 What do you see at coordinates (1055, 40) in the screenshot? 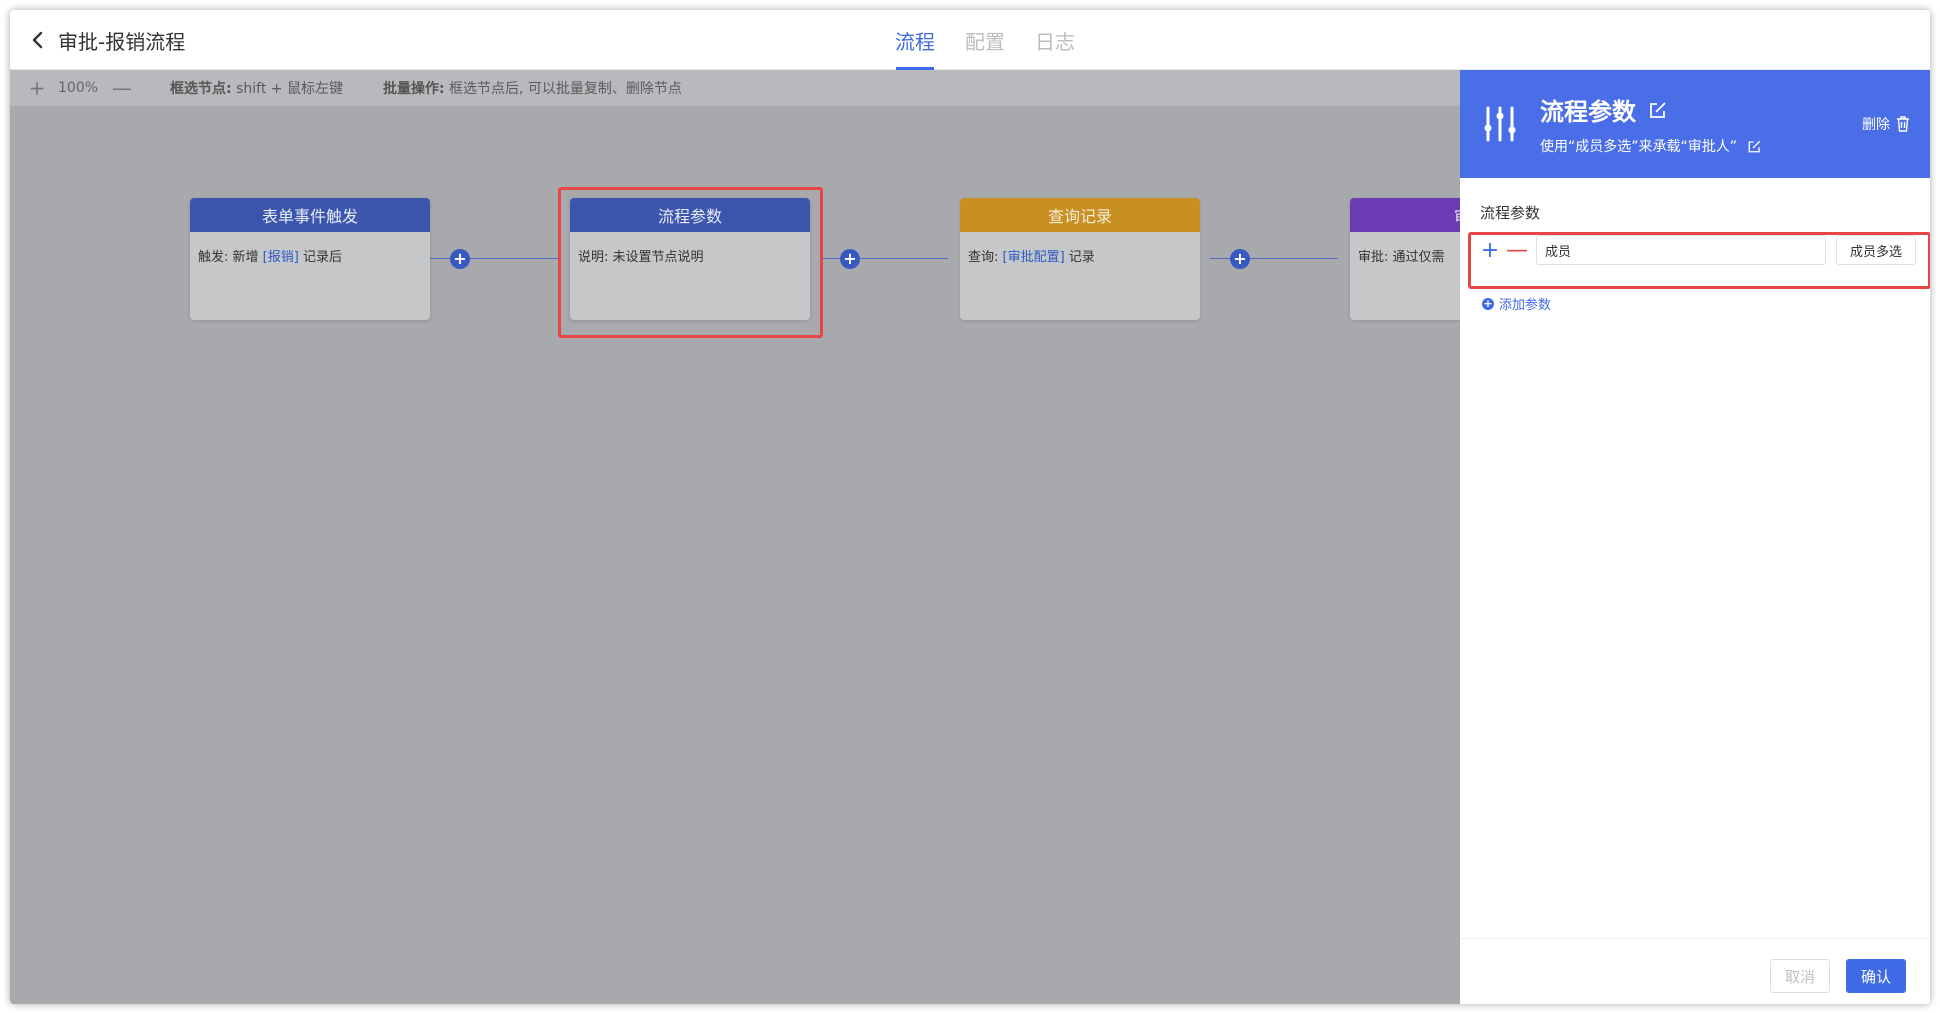
I see `tab-log: 日志` at bounding box center [1055, 40].